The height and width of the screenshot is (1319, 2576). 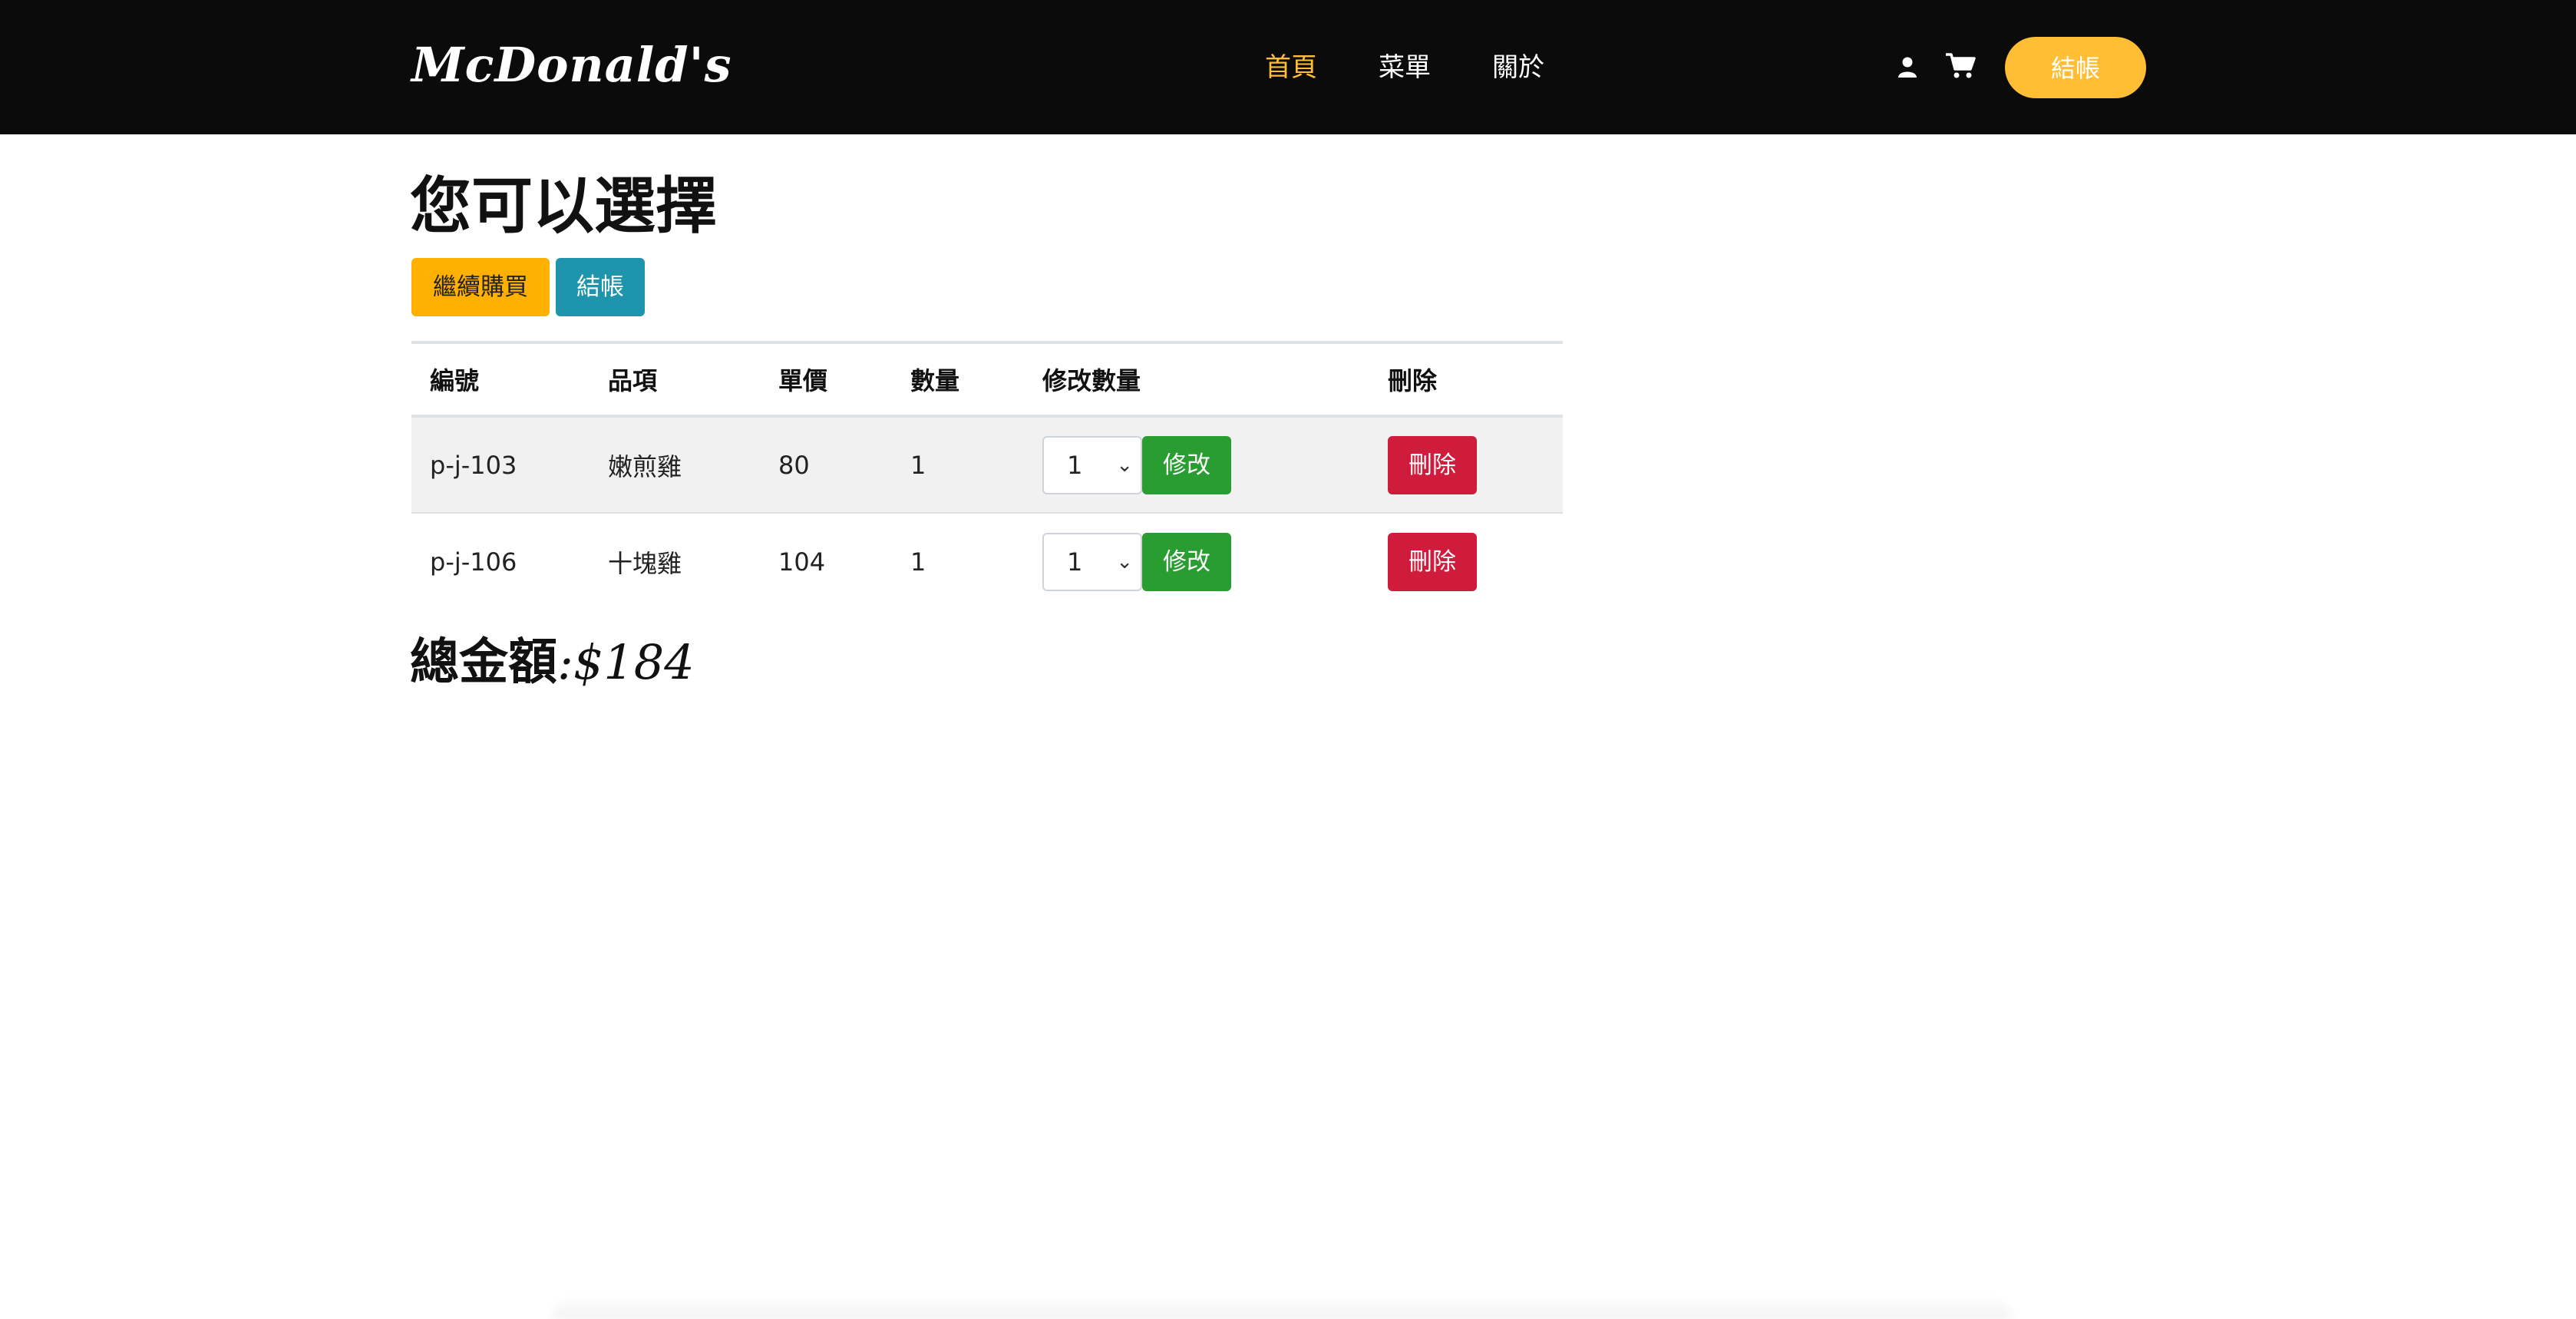 What do you see at coordinates (987, 379) in the screenshot?
I see `table-header-row: 編號 品項 單價 數量 修改數量 刪除` at bounding box center [987, 379].